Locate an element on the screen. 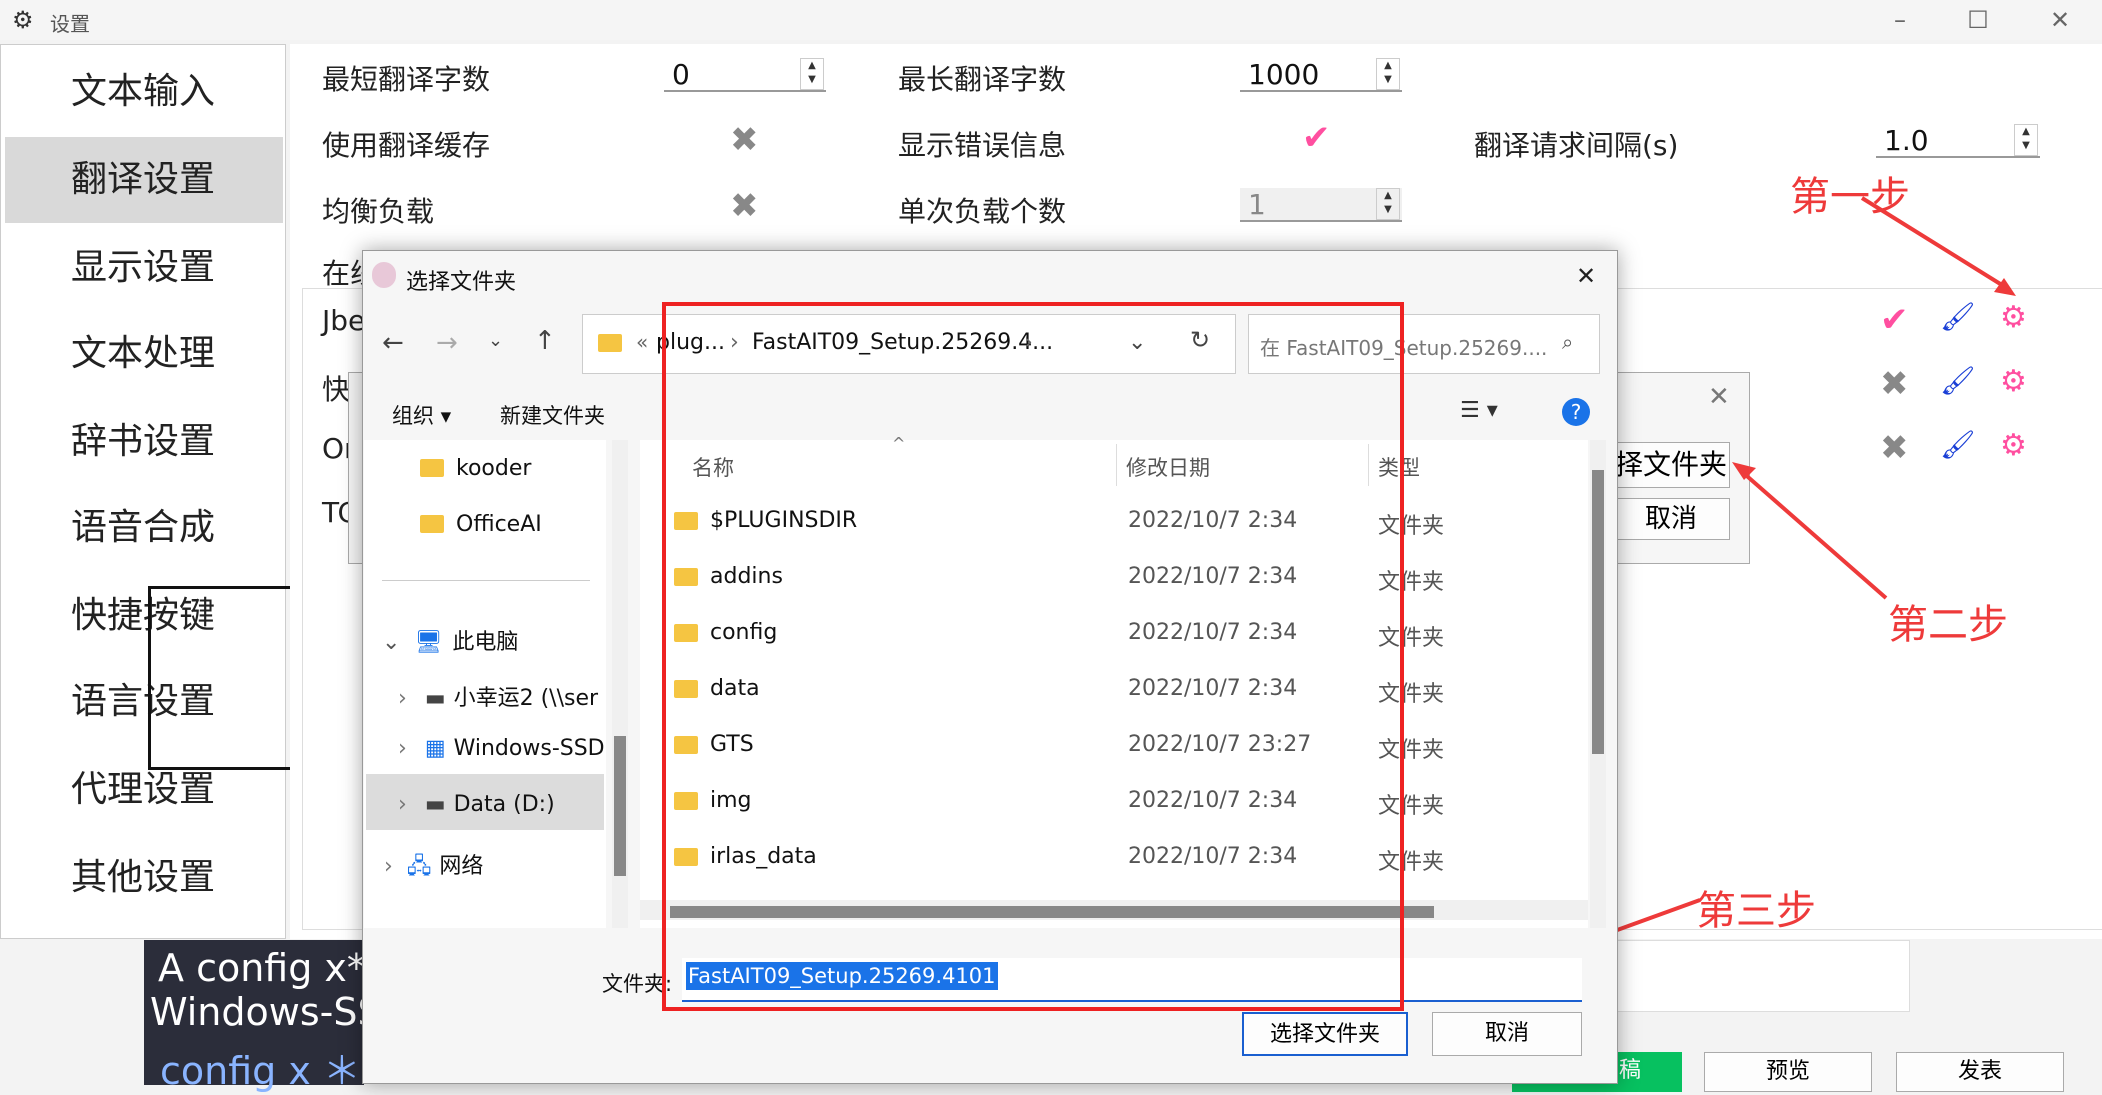 Image resolution: width=2102 pixels, height=1095 pixels. app-avatar-icon is located at coordinates (384, 275).